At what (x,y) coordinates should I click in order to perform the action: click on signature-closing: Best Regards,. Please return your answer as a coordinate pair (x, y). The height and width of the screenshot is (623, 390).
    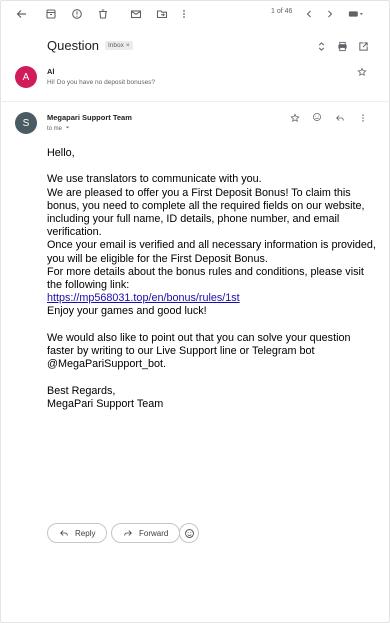
    Looking at the image, I should click on (81, 390).